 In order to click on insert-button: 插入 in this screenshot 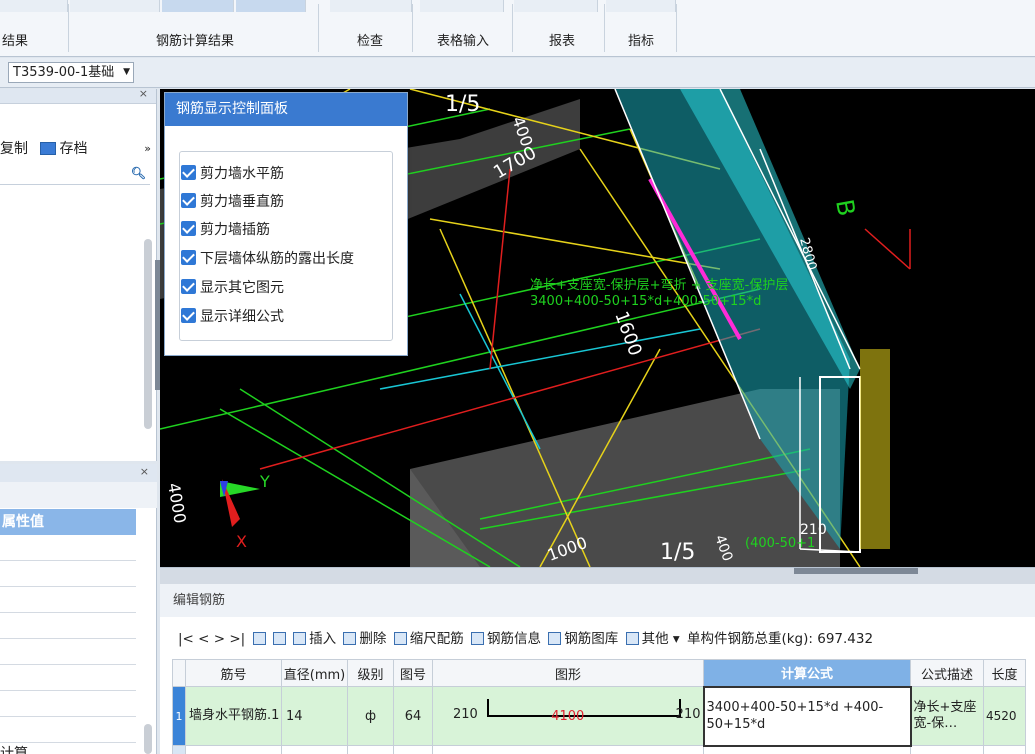, I will do `click(322, 639)`.